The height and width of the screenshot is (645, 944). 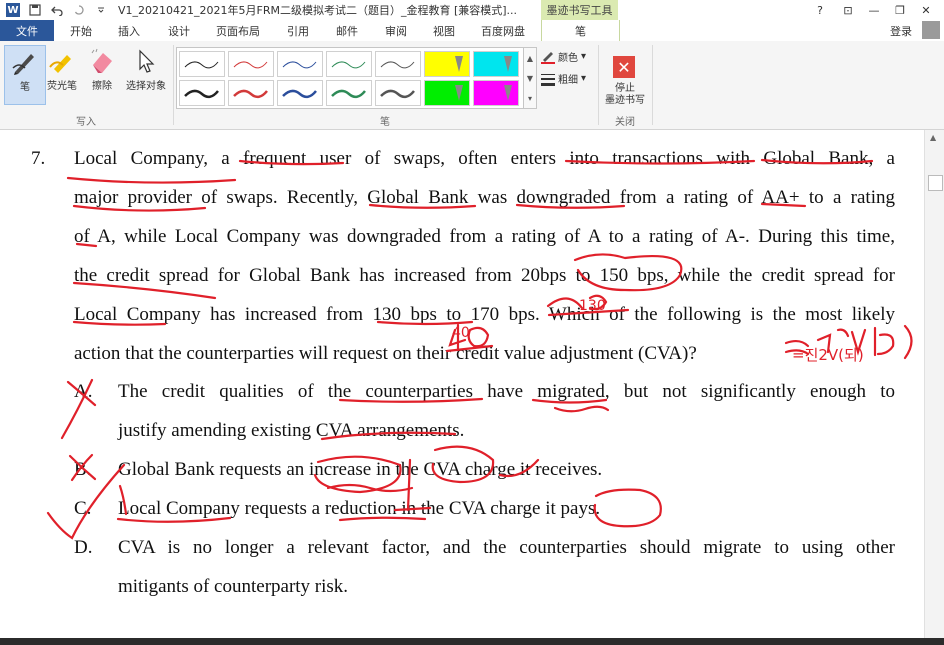 What do you see at coordinates (797, 347) in the screenshot?
I see `ink-equals` at bounding box center [797, 347].